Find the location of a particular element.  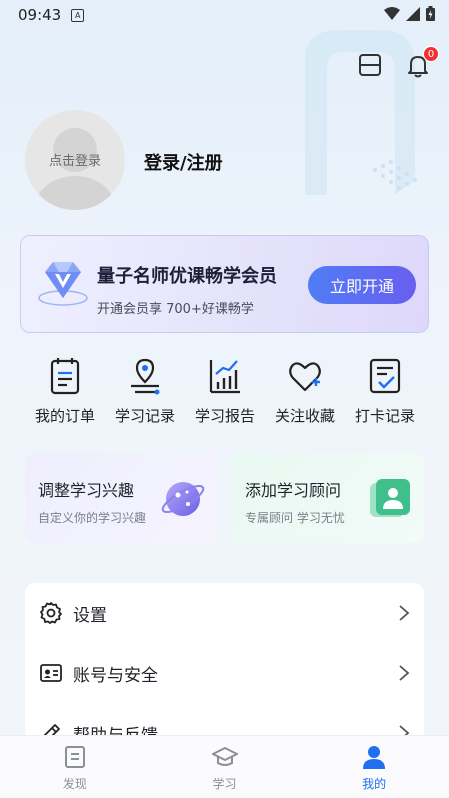

menu-item-settings: 设置 is located at coordinates (224, 613).